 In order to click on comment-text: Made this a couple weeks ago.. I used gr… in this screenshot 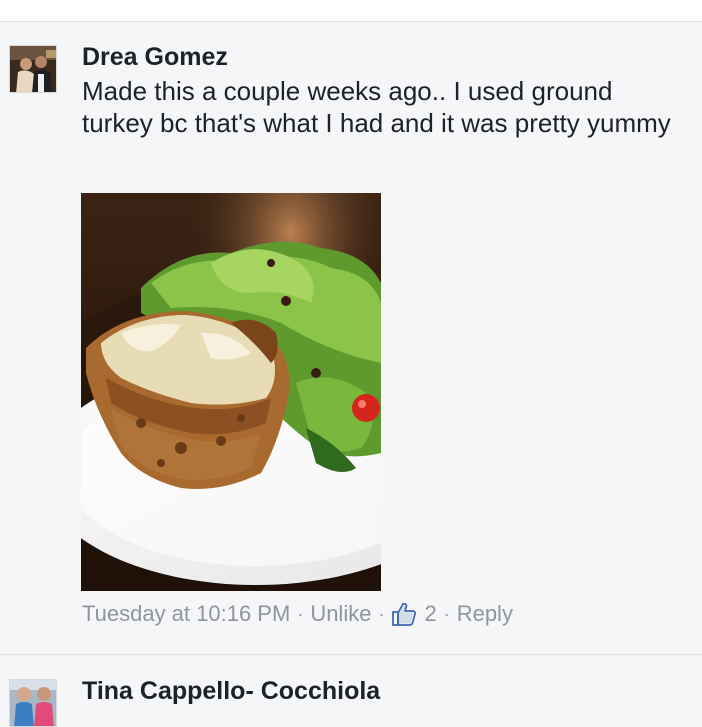, I will do `click(376, 107)`.